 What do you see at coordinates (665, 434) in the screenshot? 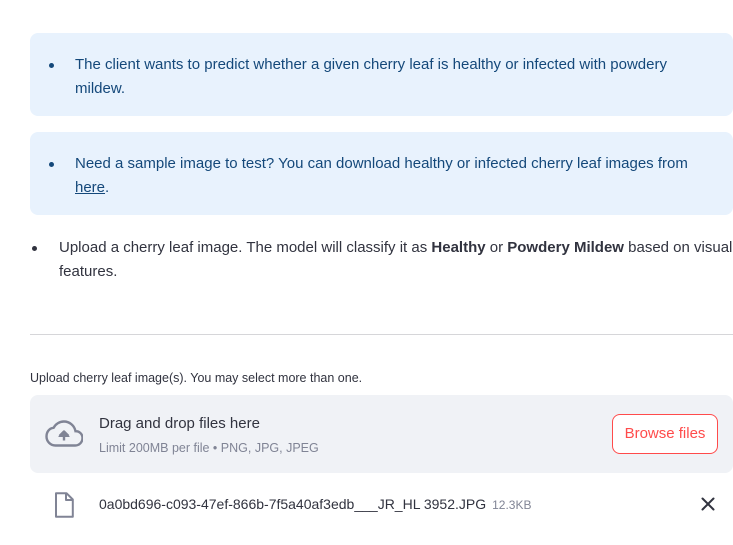
I see `browse-files-button: Browse files` at bounding box center [665, 434].